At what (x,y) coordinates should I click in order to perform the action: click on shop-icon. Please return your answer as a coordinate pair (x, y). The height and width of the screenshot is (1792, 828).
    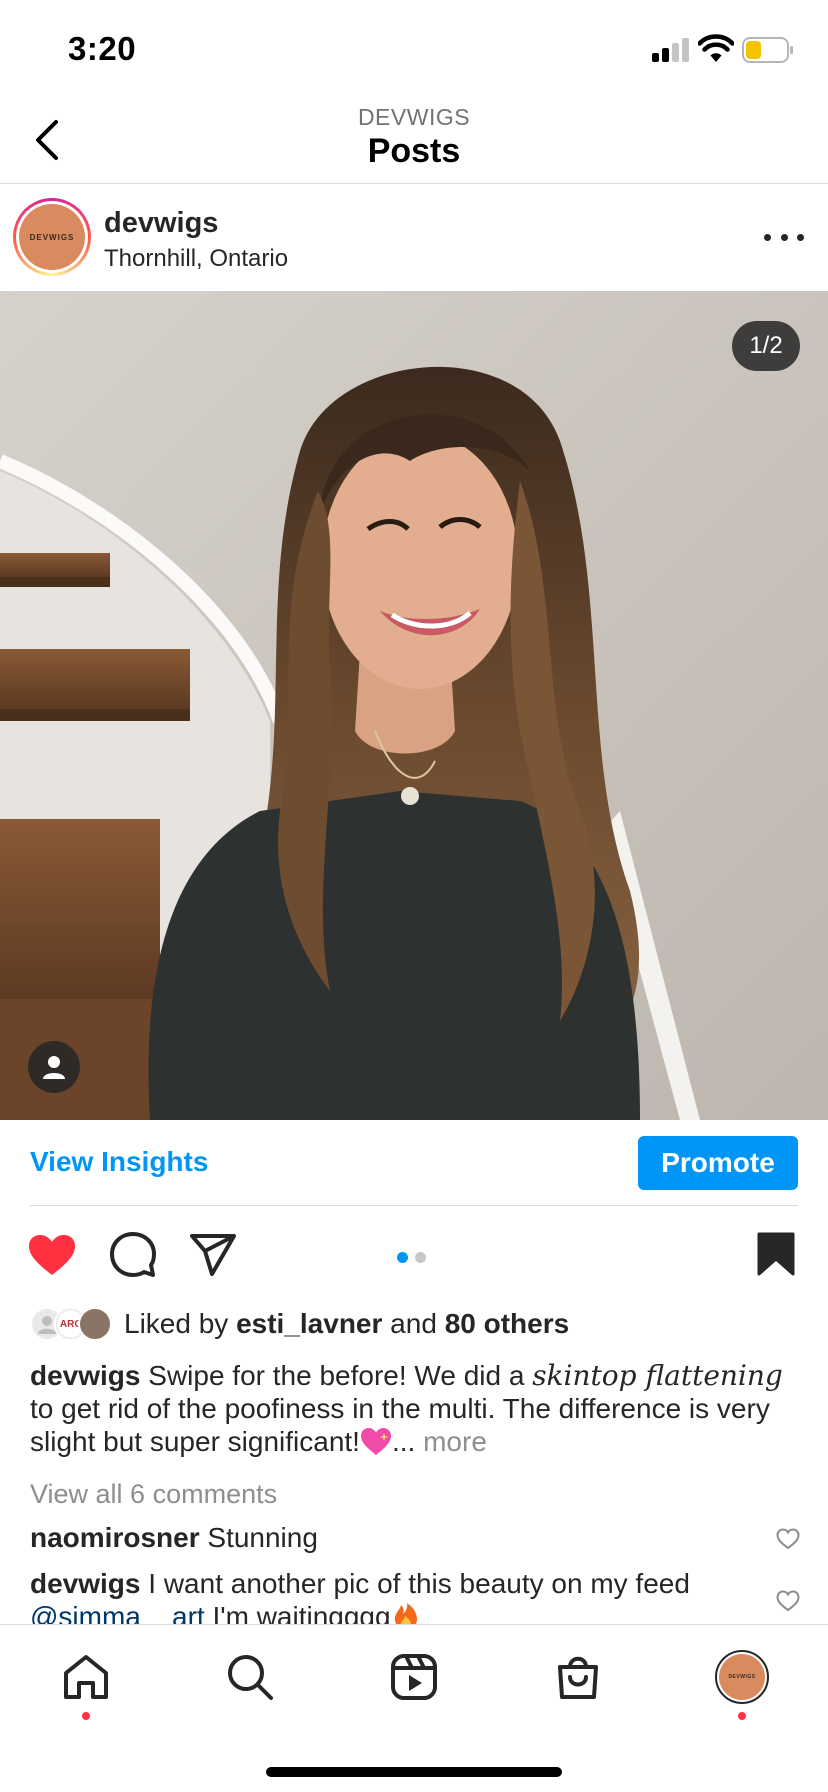
    Looking at the image, I should click on (578, 1677).